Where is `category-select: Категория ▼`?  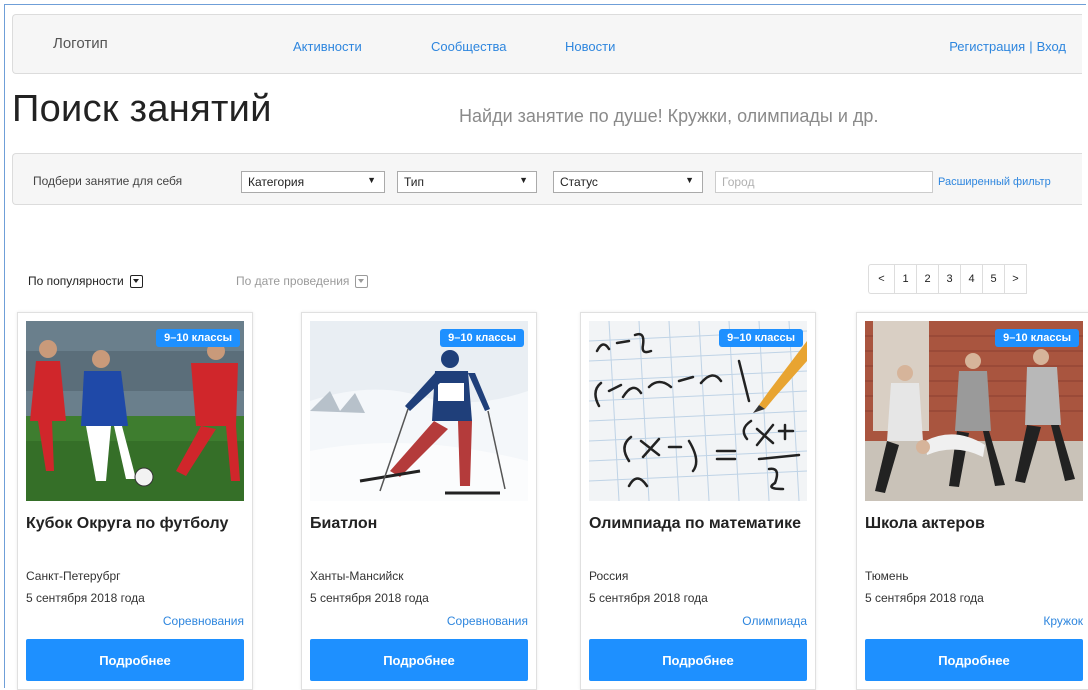 category-select: Категория ▼ is located at coordinates (313, 182).